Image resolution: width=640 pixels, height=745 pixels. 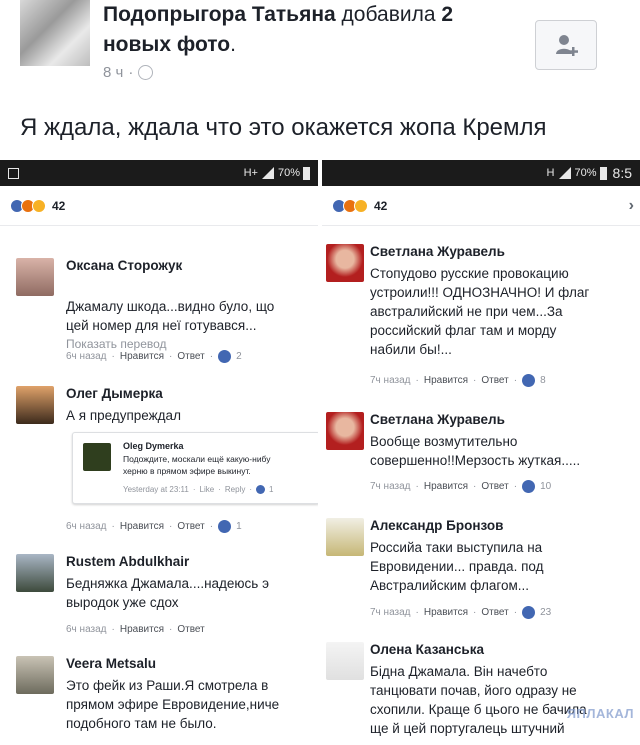 I want to click on clock: 8:5, so click(x=622, y=173).